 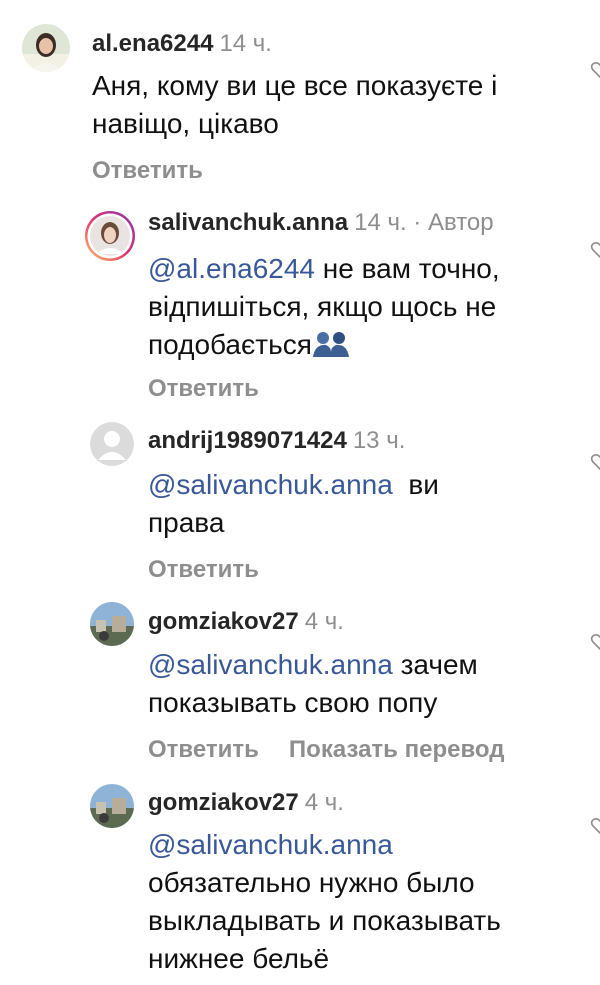 I want to click on comment-5-meta: gomziakov27 4 ч., so click(x=246, y=803).